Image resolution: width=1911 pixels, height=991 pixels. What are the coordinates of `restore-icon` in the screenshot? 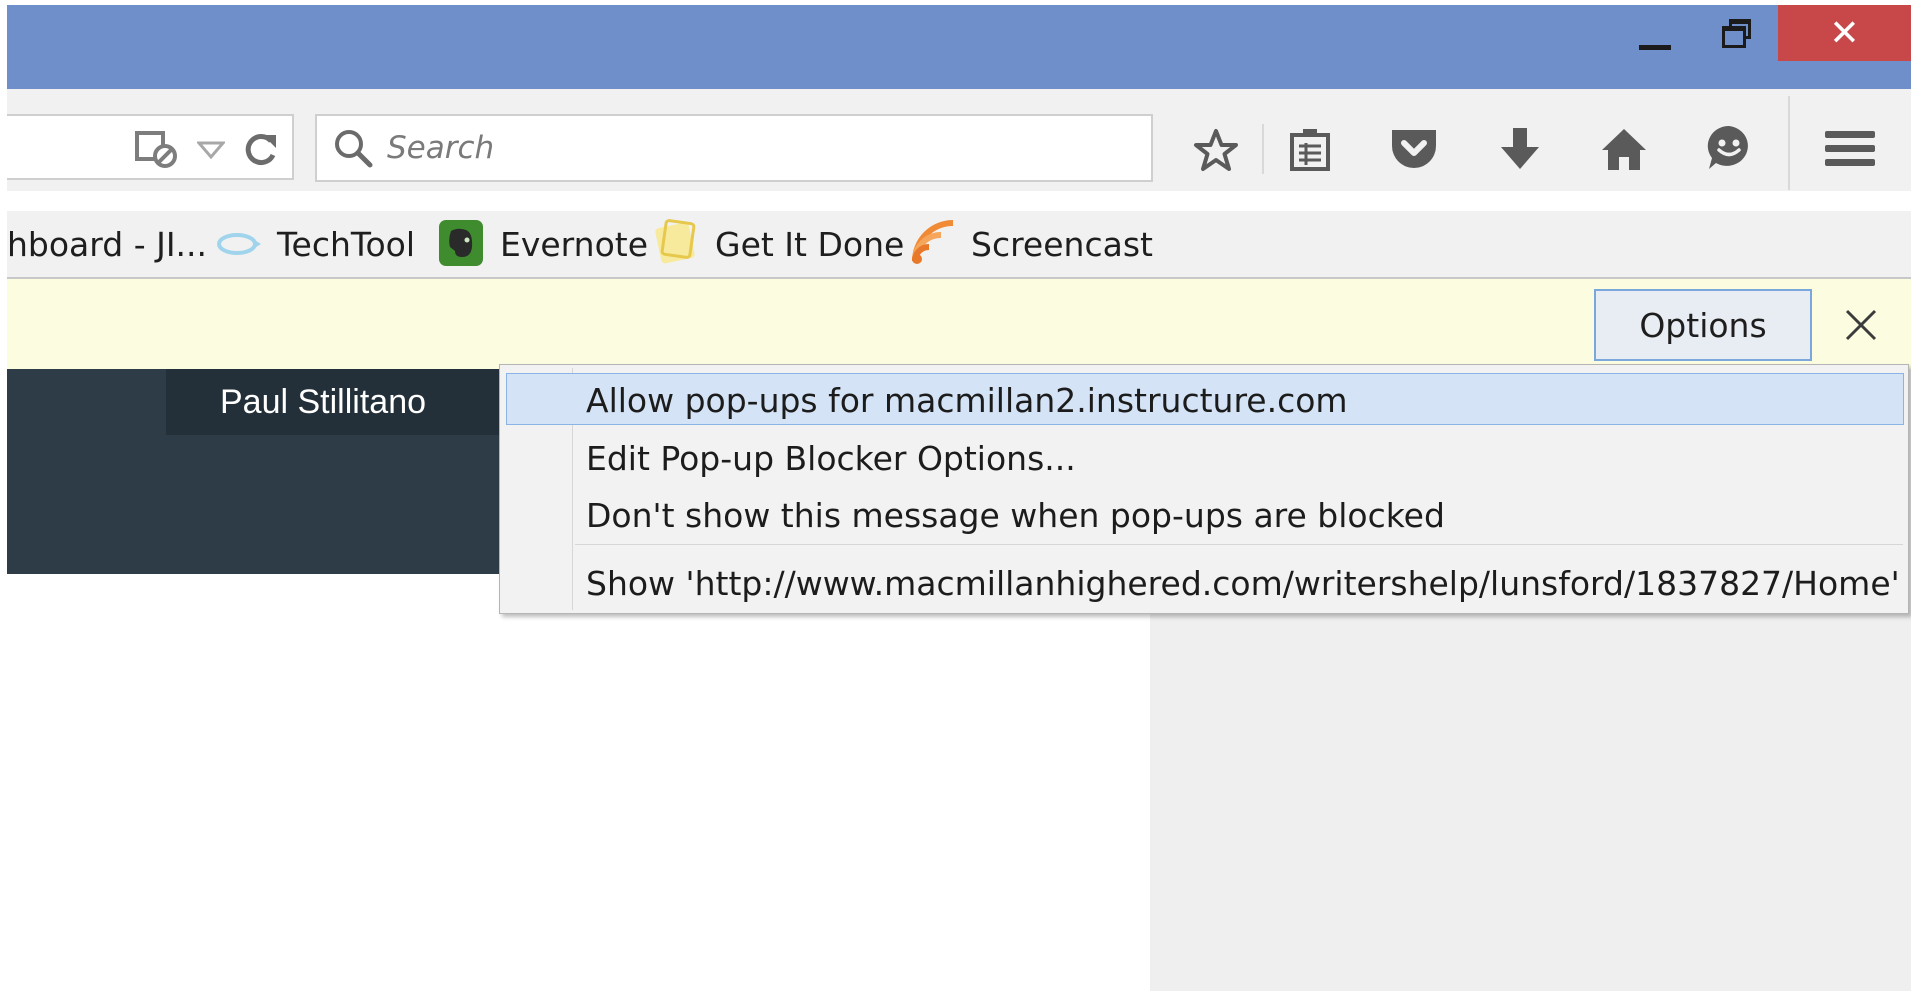 It's located at (1737, 33).